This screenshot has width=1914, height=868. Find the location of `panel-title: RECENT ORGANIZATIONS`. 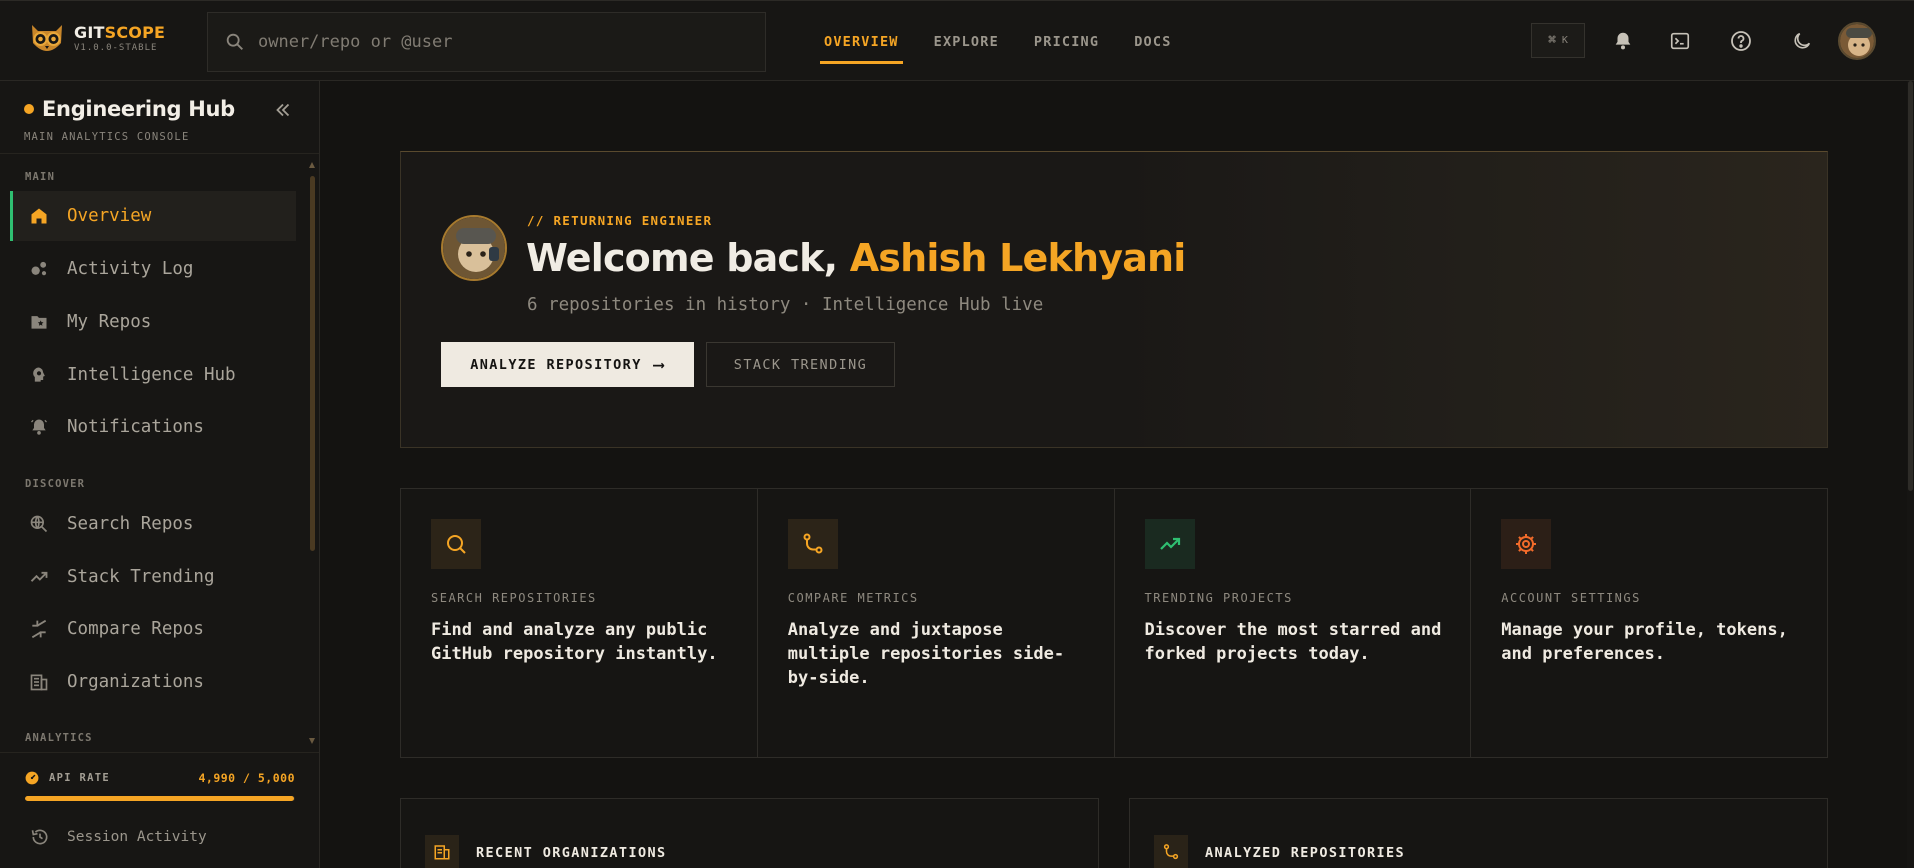

panel-title: RECENT ORGANIZATIONS is located at coordinates (571, 853).